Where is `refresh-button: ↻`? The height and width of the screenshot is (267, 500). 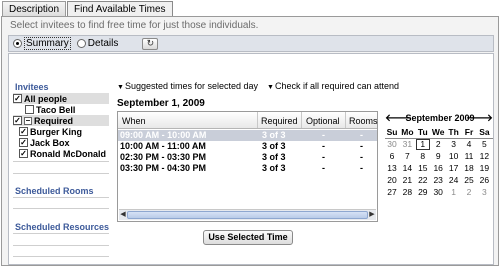 refresh-button: ↻ is located at coordinates (150, 43).